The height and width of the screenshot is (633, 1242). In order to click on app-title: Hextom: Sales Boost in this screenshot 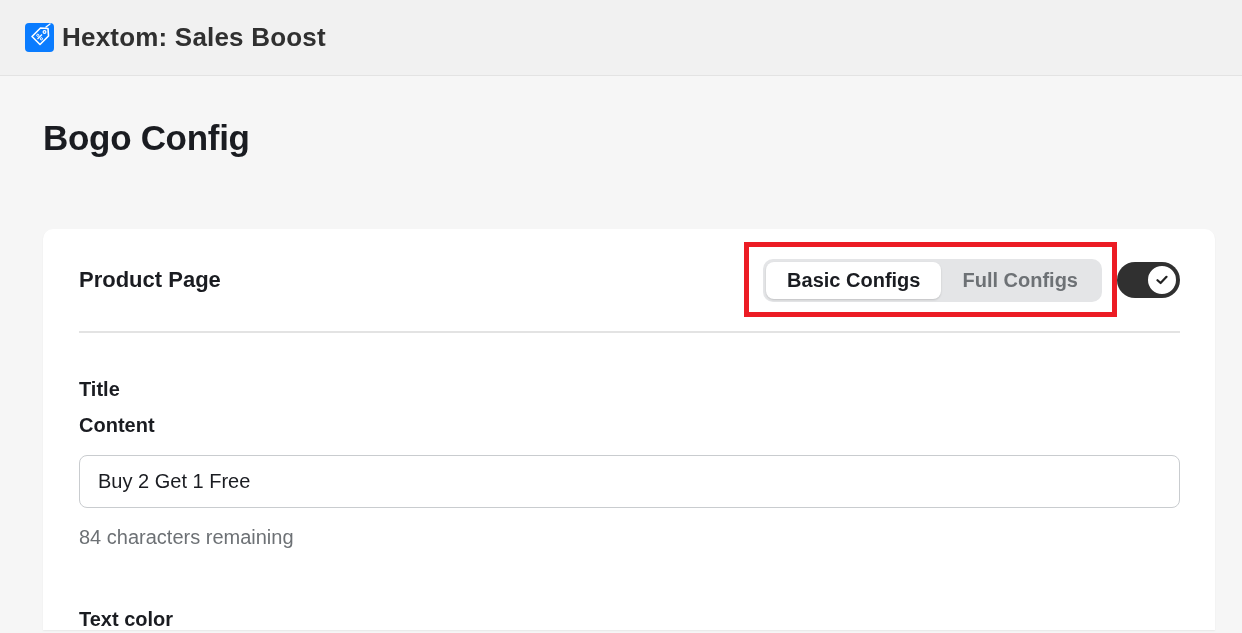, I will do `click(194, 37)`.